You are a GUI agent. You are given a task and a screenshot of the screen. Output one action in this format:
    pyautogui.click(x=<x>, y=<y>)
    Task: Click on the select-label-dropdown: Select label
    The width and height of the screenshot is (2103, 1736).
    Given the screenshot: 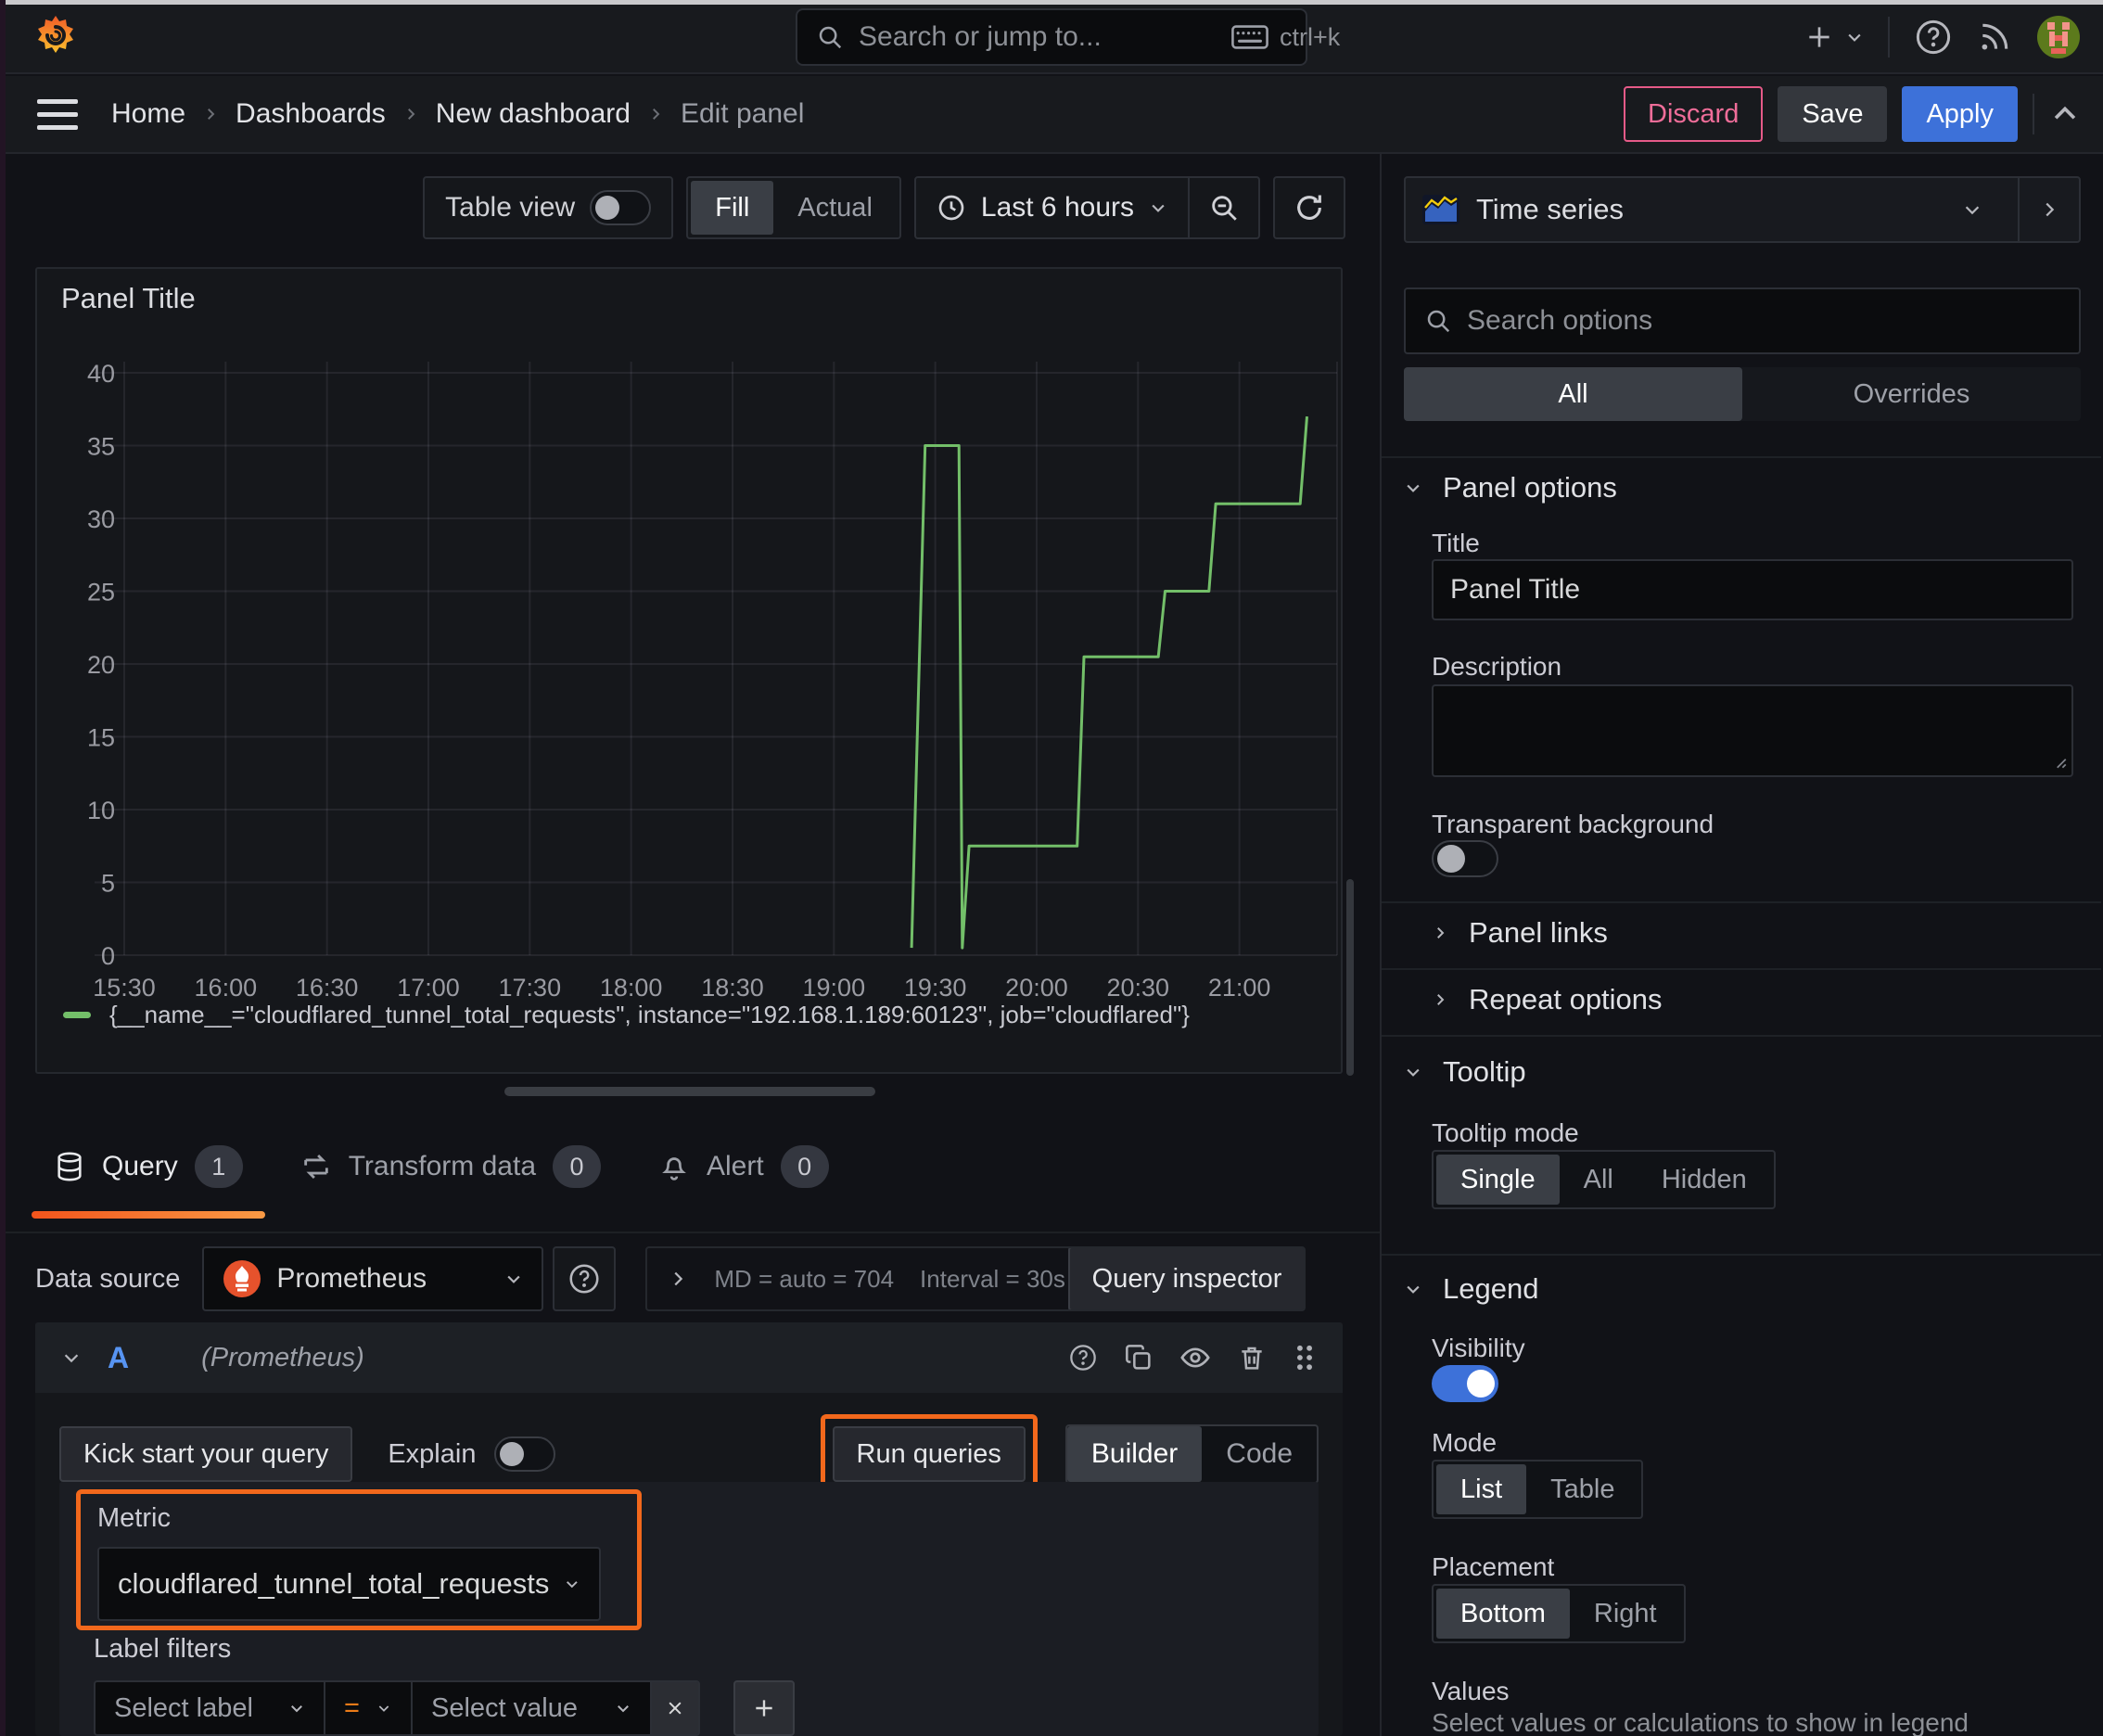 What is the action you would take?
    pyautogui.click(x=210, y=1708)
    